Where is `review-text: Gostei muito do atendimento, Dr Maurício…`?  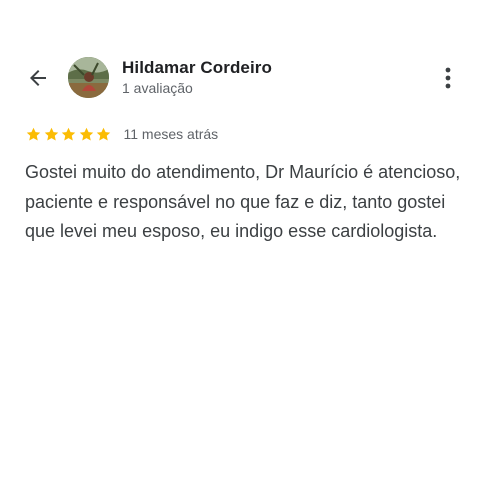
review-text: Gostei muito do atendimento, Dr Maurício… is located at coordinates (243, 201).